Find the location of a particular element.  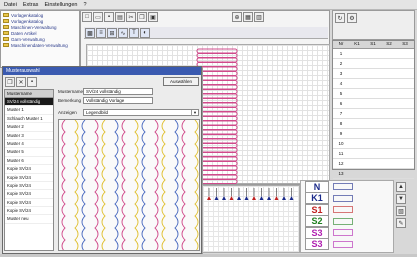

print-icon: ▤ is located at coordinates (120, 17).